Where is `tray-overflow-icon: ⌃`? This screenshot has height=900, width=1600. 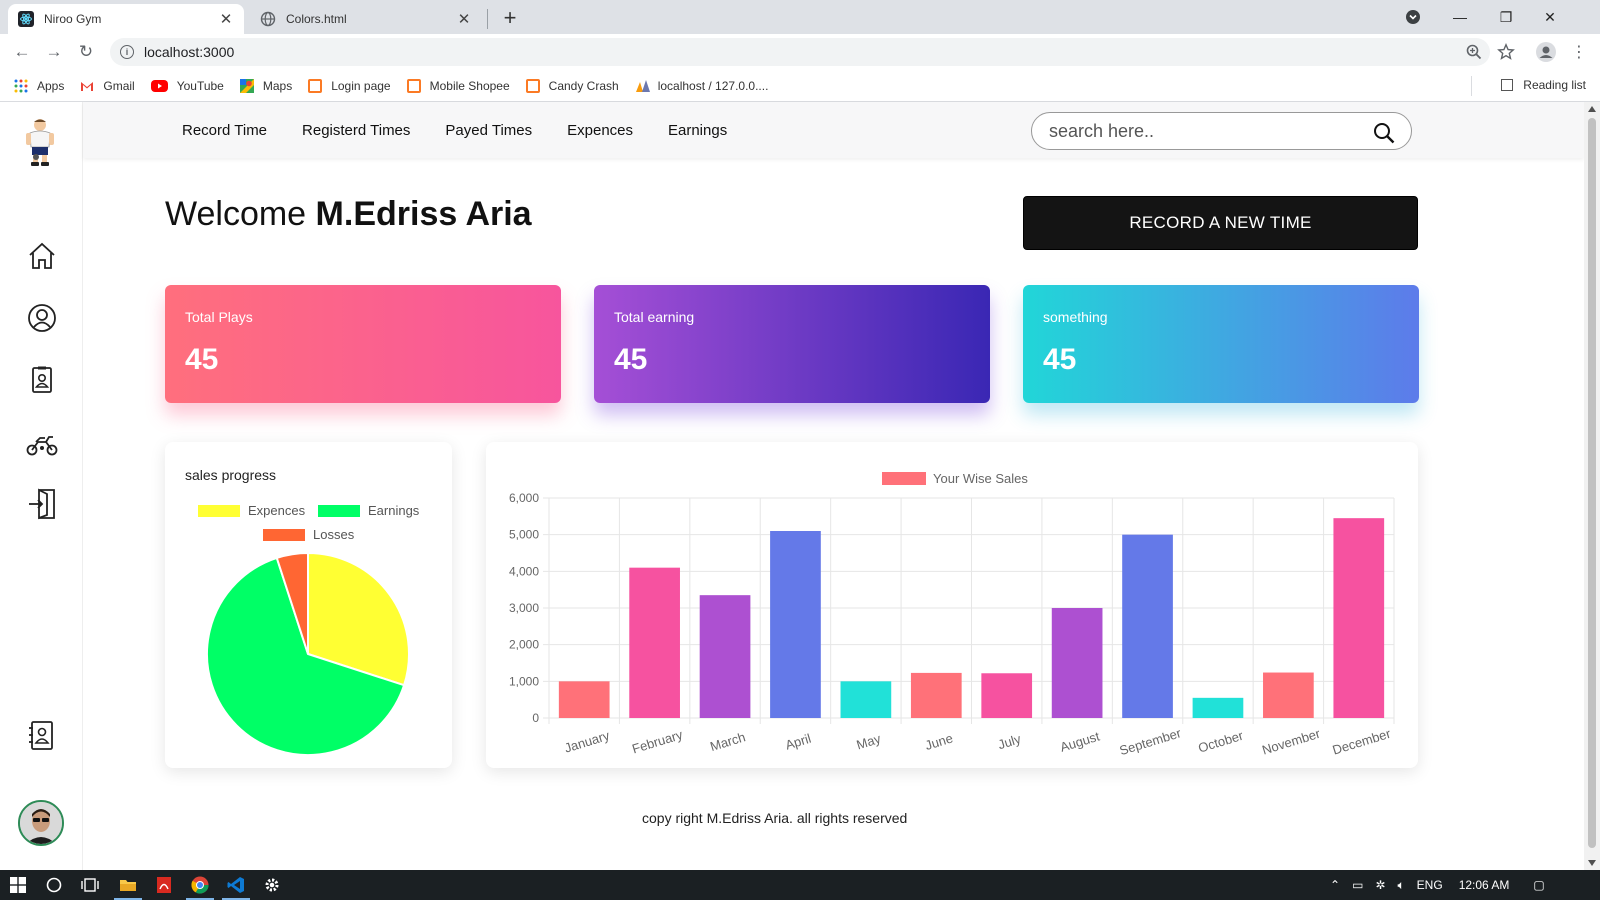 tray-overflow-icon: ⌃ is located at coordinates (1335, 885).